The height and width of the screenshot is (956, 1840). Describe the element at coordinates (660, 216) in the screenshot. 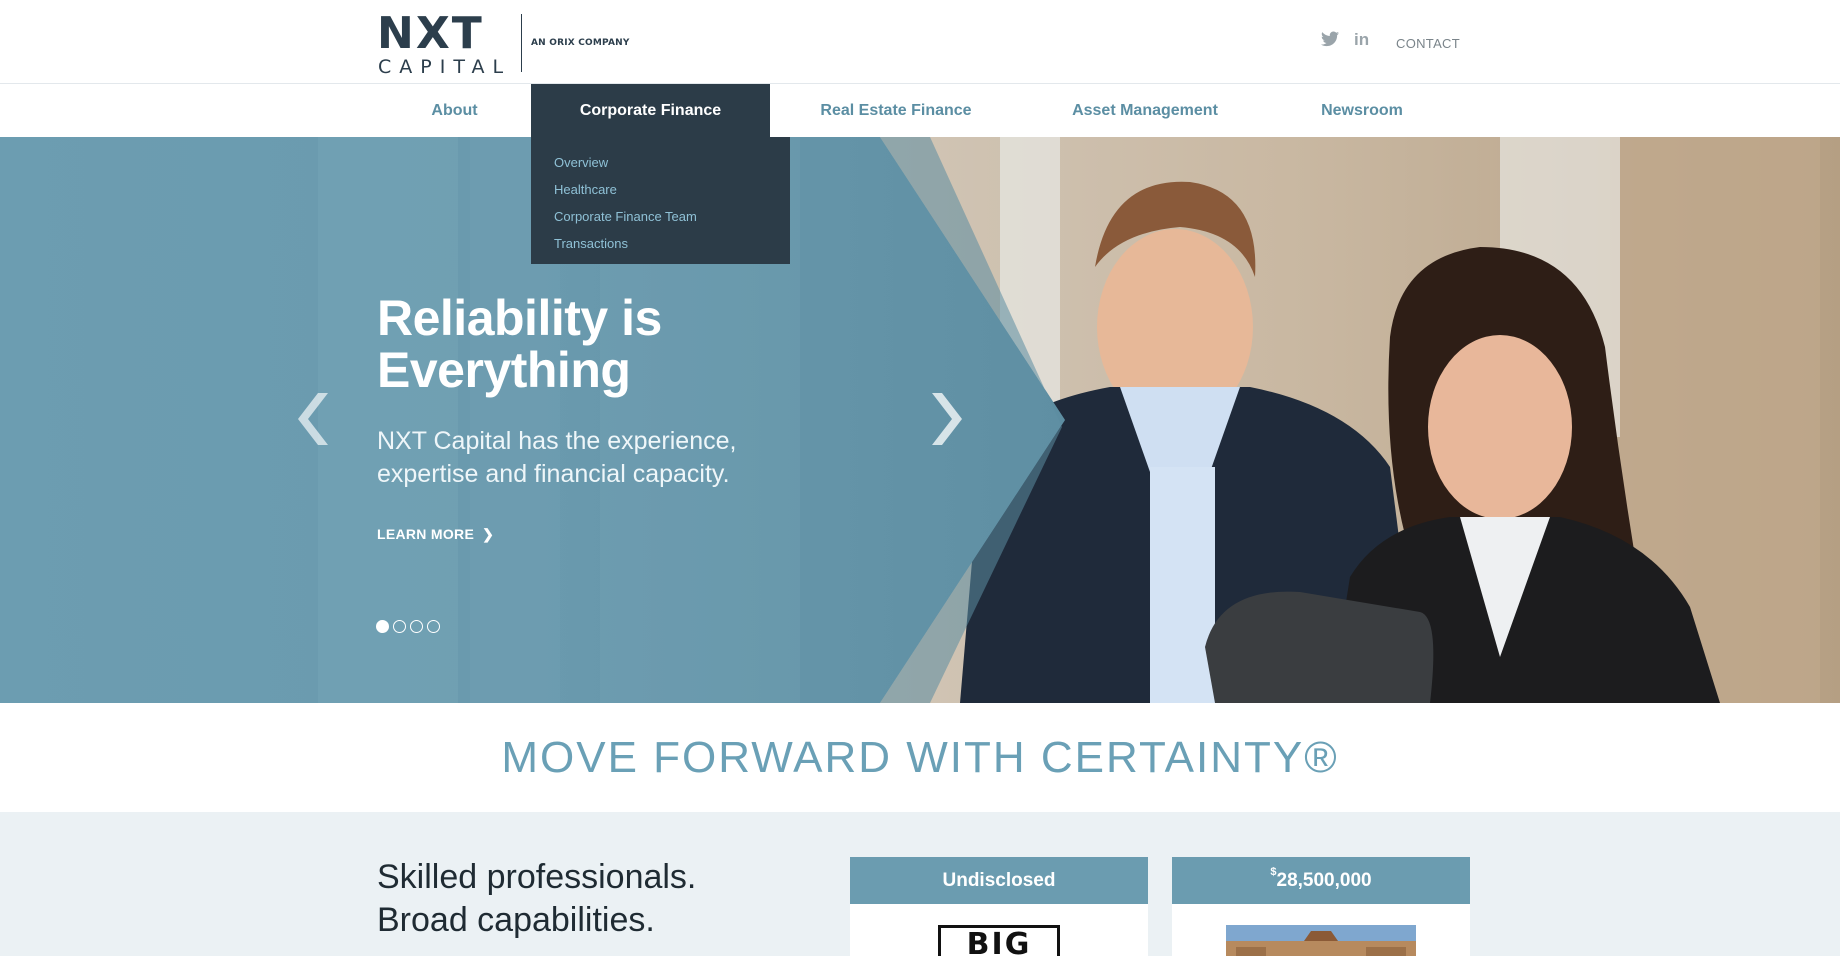

I see `dropdown-item-corporate-finance-team: Corporate Finance Team` at that location.